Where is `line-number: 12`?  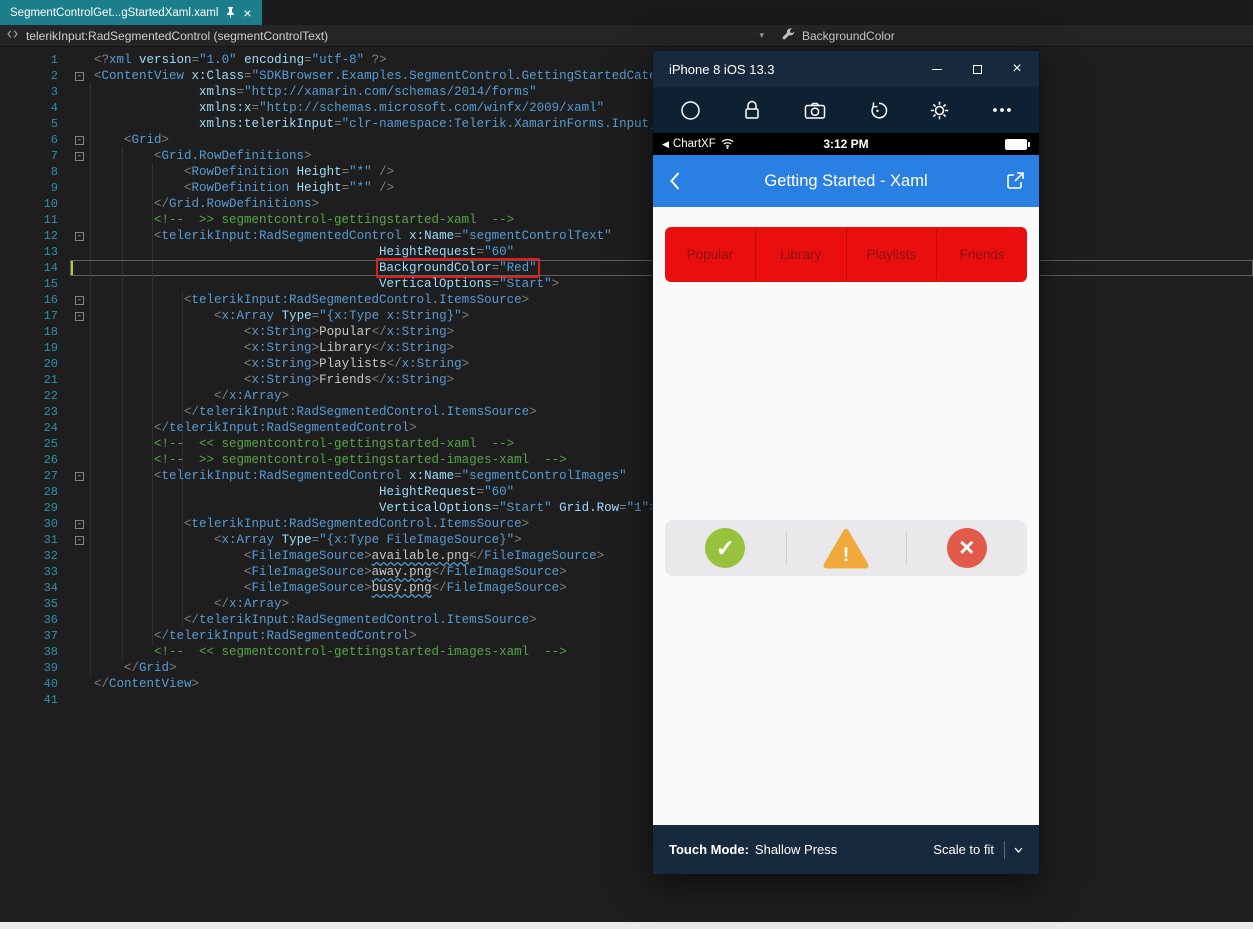
line-number: 12 is located at coordinates (50, 236).